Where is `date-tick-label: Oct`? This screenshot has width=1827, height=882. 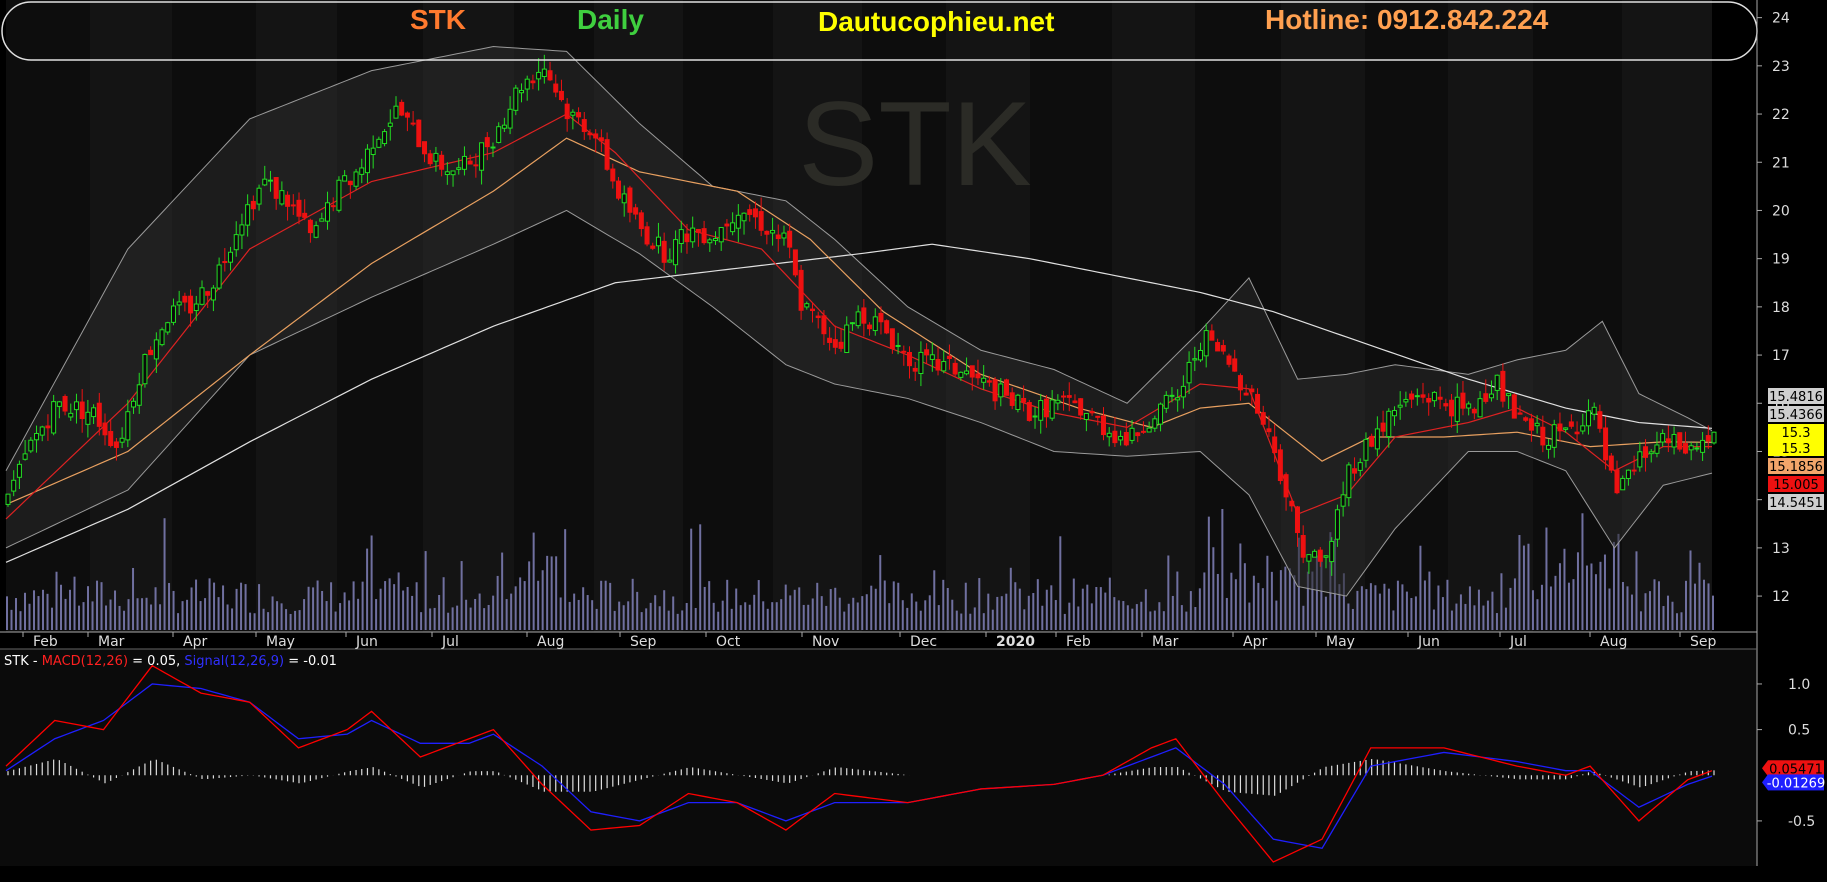
date-tick-label: Oct is located at coordinates (728, 642).